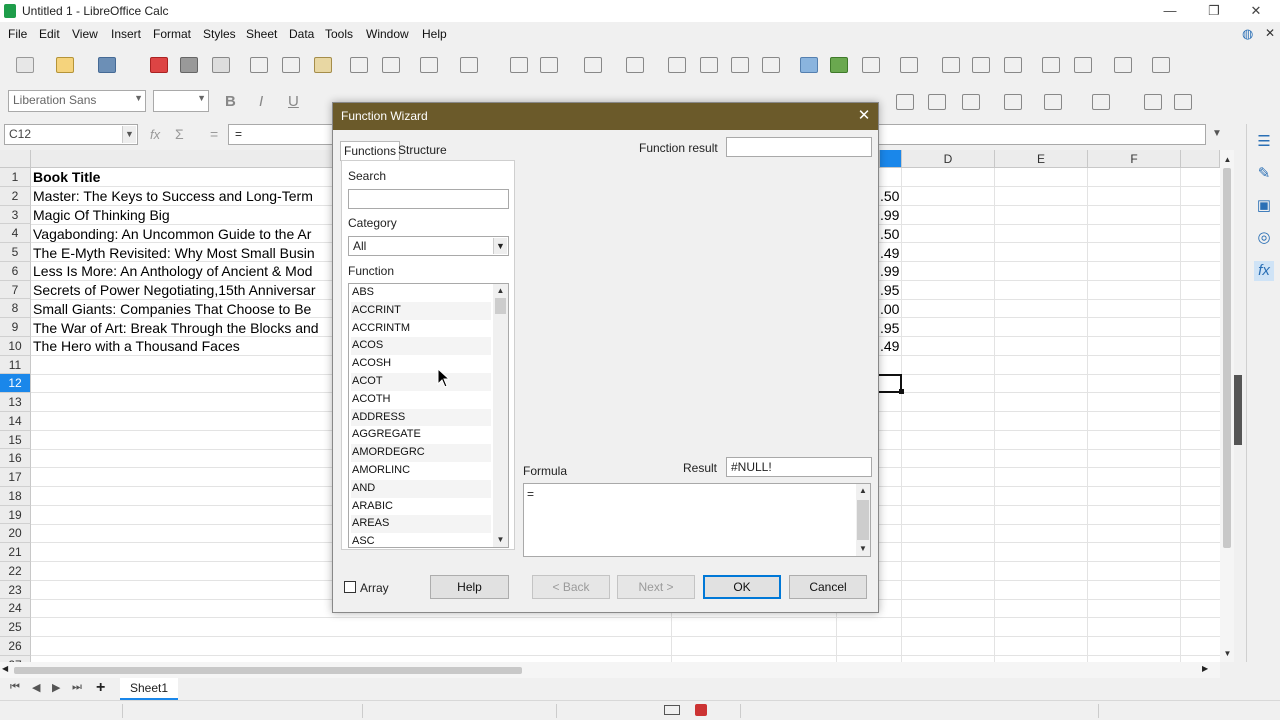 The height and width of the screenshot is (720, 1280). What do you see at coordinates (421, 417) in the screenshot?
I see `list-item: ADDRESS` at bounding box center [421, 417].